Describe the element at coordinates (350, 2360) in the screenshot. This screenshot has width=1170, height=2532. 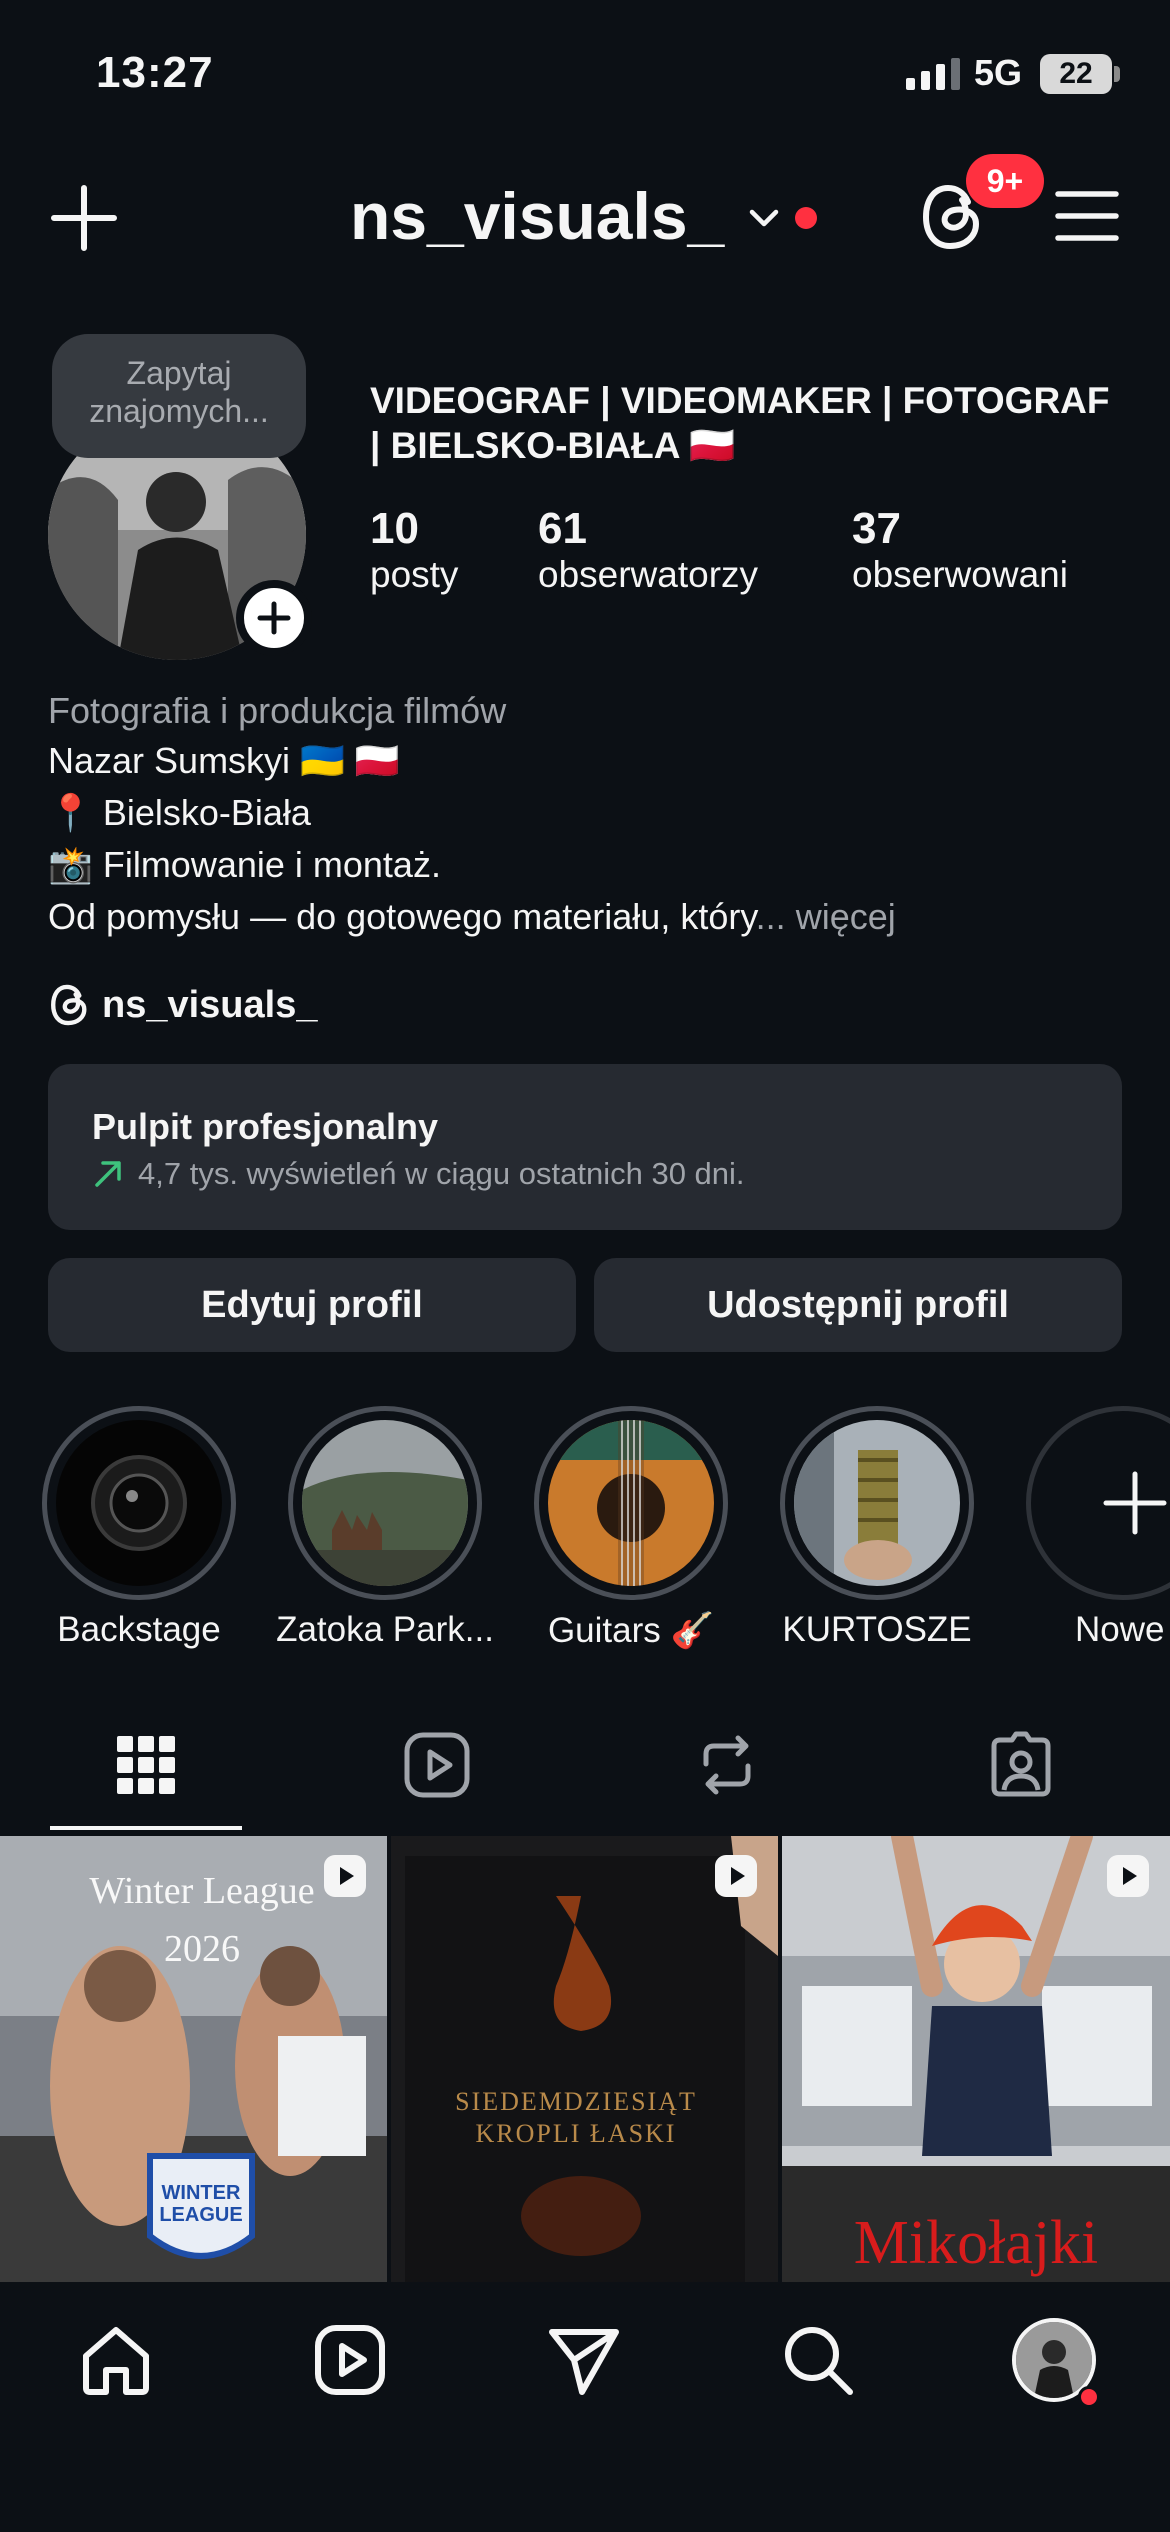
I see `reels-icon` at that location.